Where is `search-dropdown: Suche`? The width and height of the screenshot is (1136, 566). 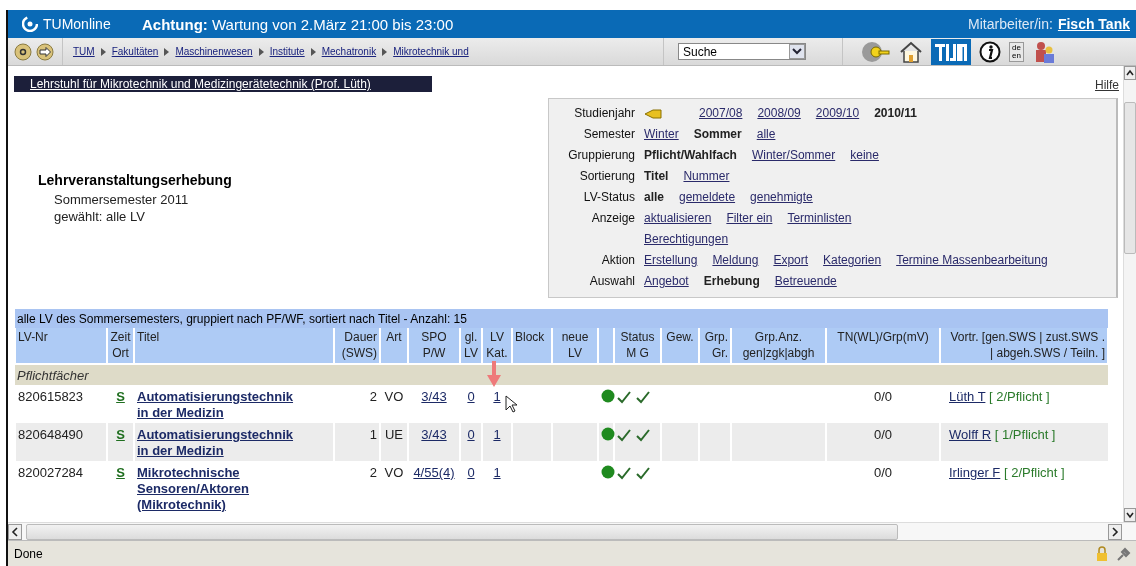 search-dropdown: Suche is located at coordinates (742, 51).